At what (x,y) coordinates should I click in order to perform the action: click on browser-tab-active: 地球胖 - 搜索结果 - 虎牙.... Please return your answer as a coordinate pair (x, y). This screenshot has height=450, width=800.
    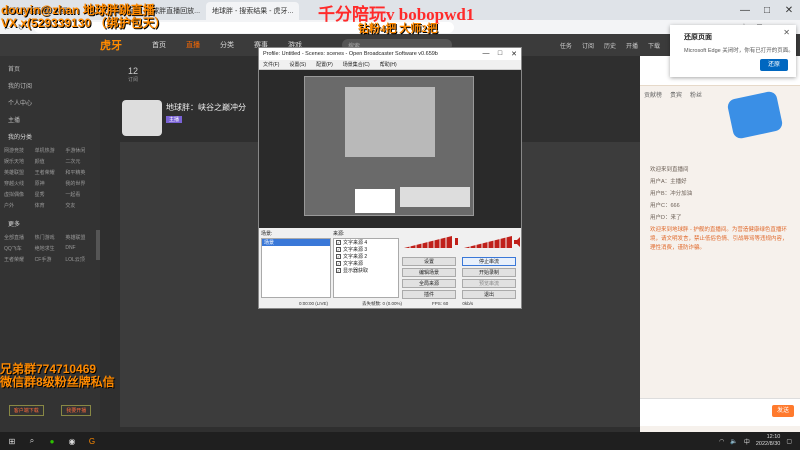
    Looking at the image, I should click on (253, 11).